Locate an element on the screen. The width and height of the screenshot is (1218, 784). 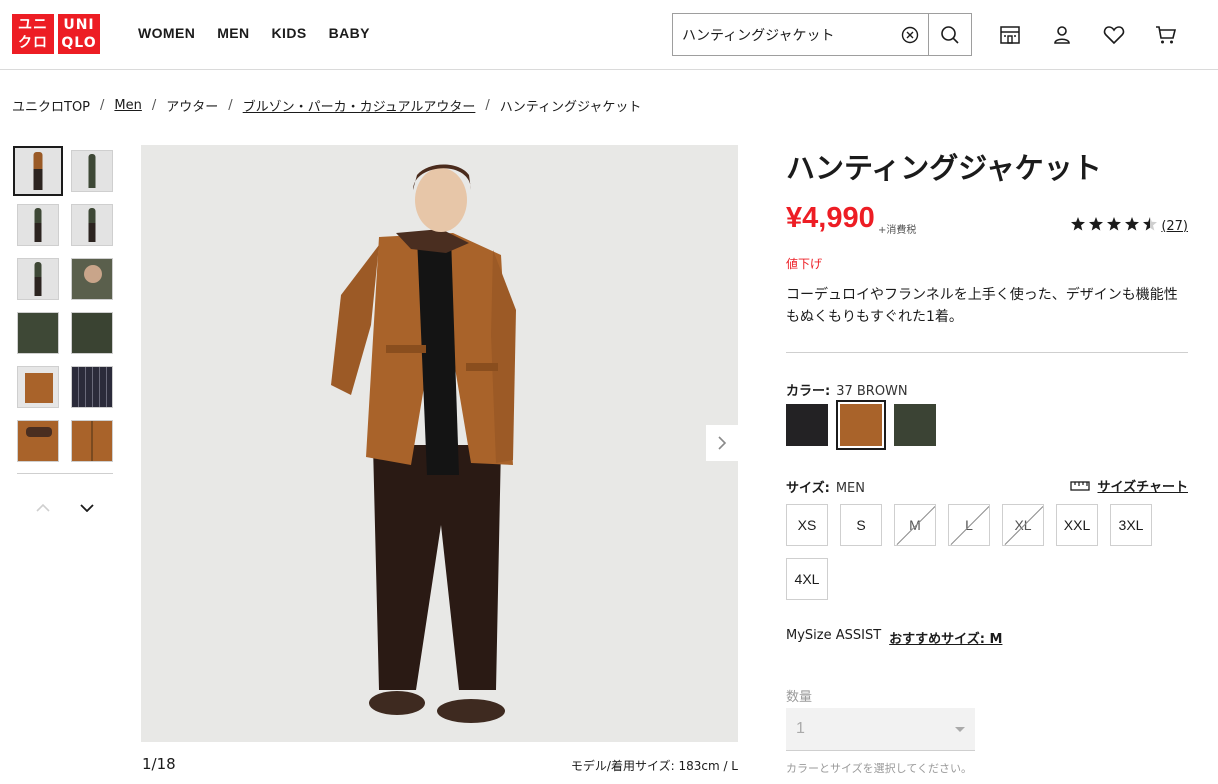
color-swatches is located at coordinates (867, 425).